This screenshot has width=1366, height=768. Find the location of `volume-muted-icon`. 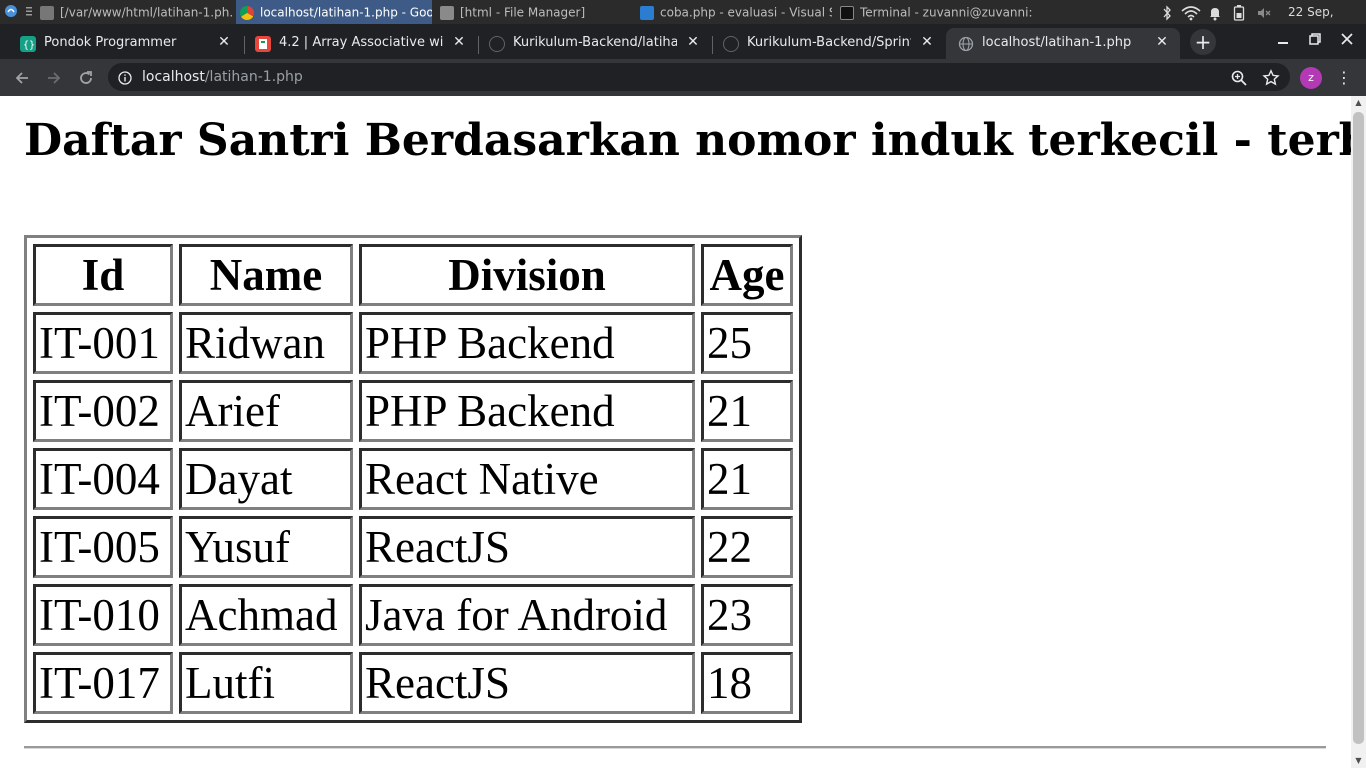

volume-muted-icon is located at coordinates (1264, 12).